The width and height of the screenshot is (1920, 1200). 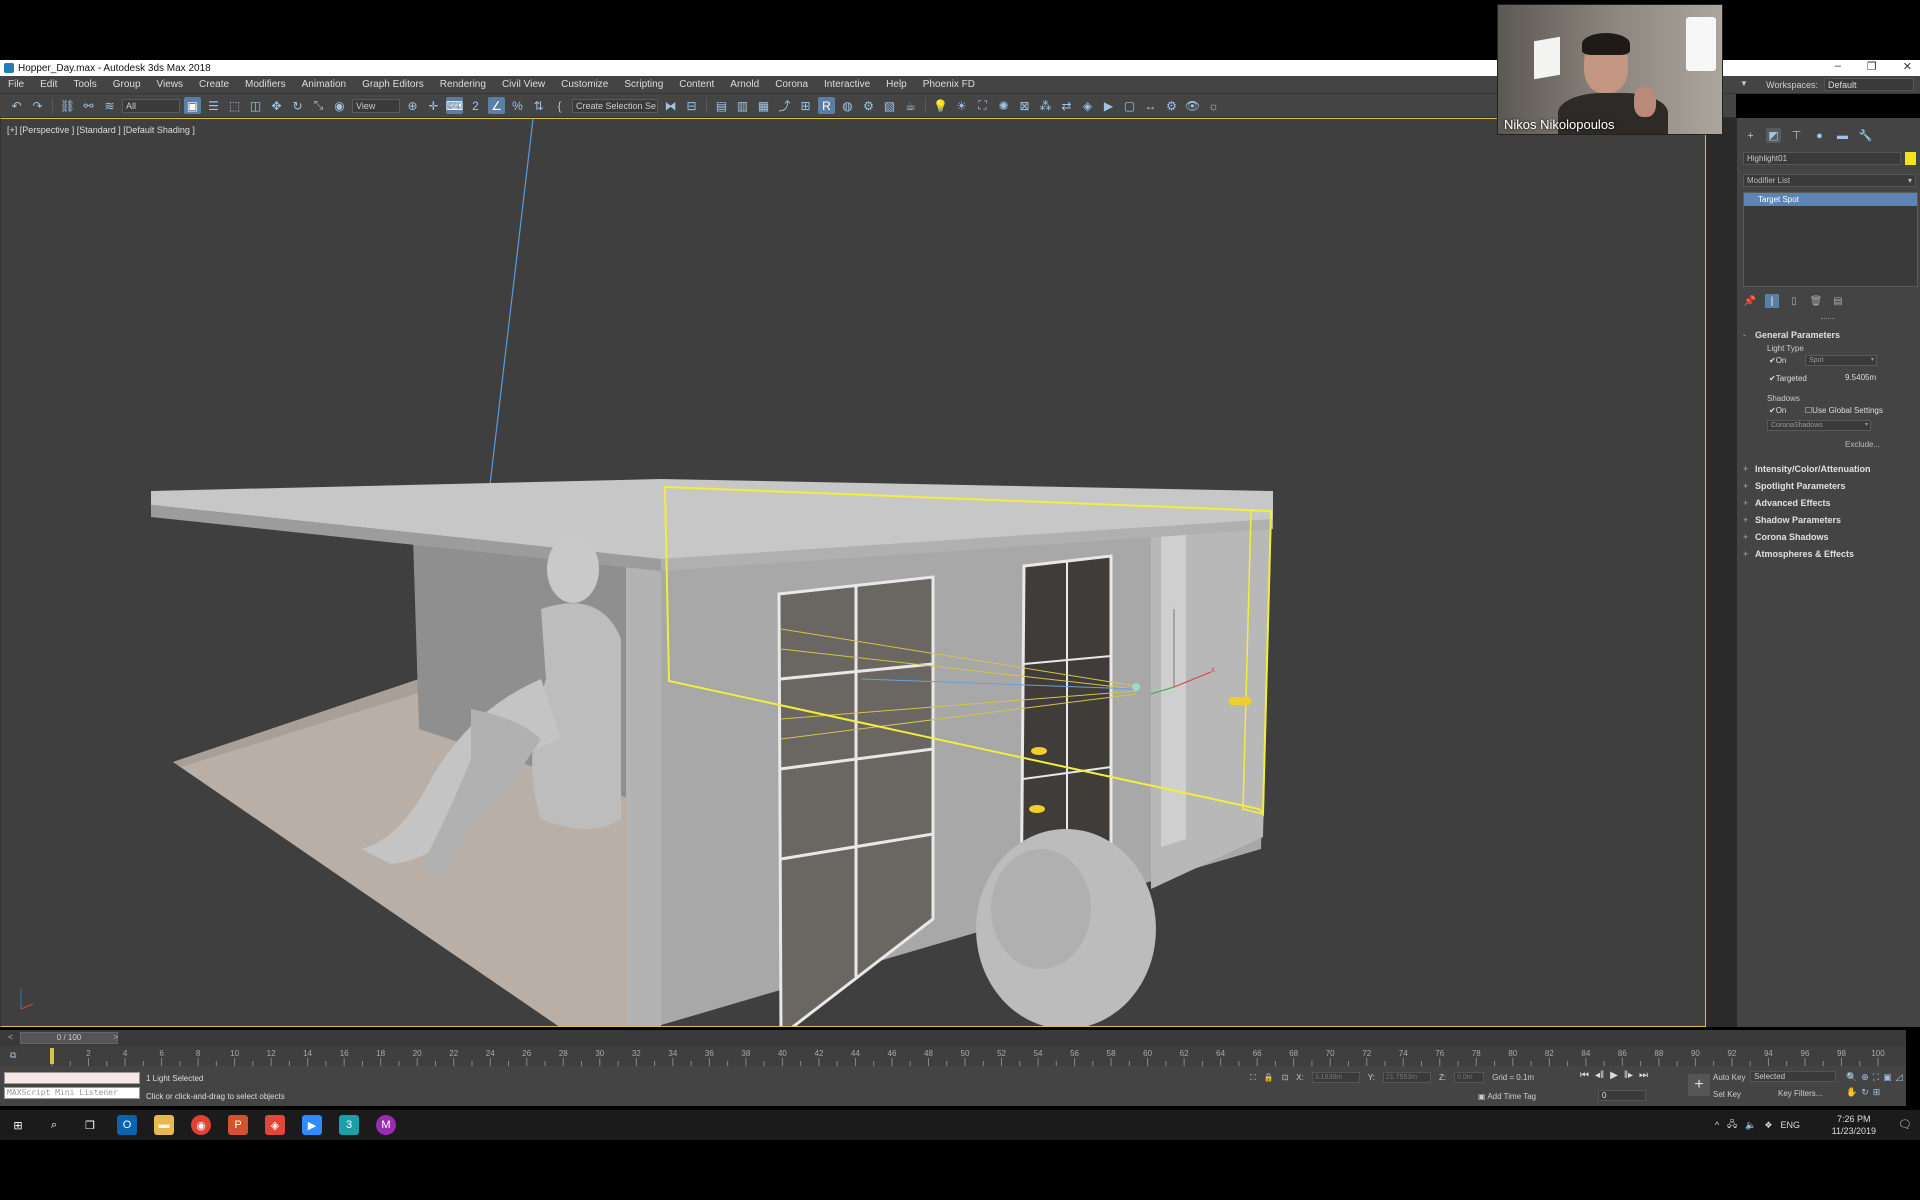 What do you see at coordinates (1830, 486) in the screenshot?
I see `spotlight-parameters-header: + Spotlight Parameters` at bounding box center [1830, 486].